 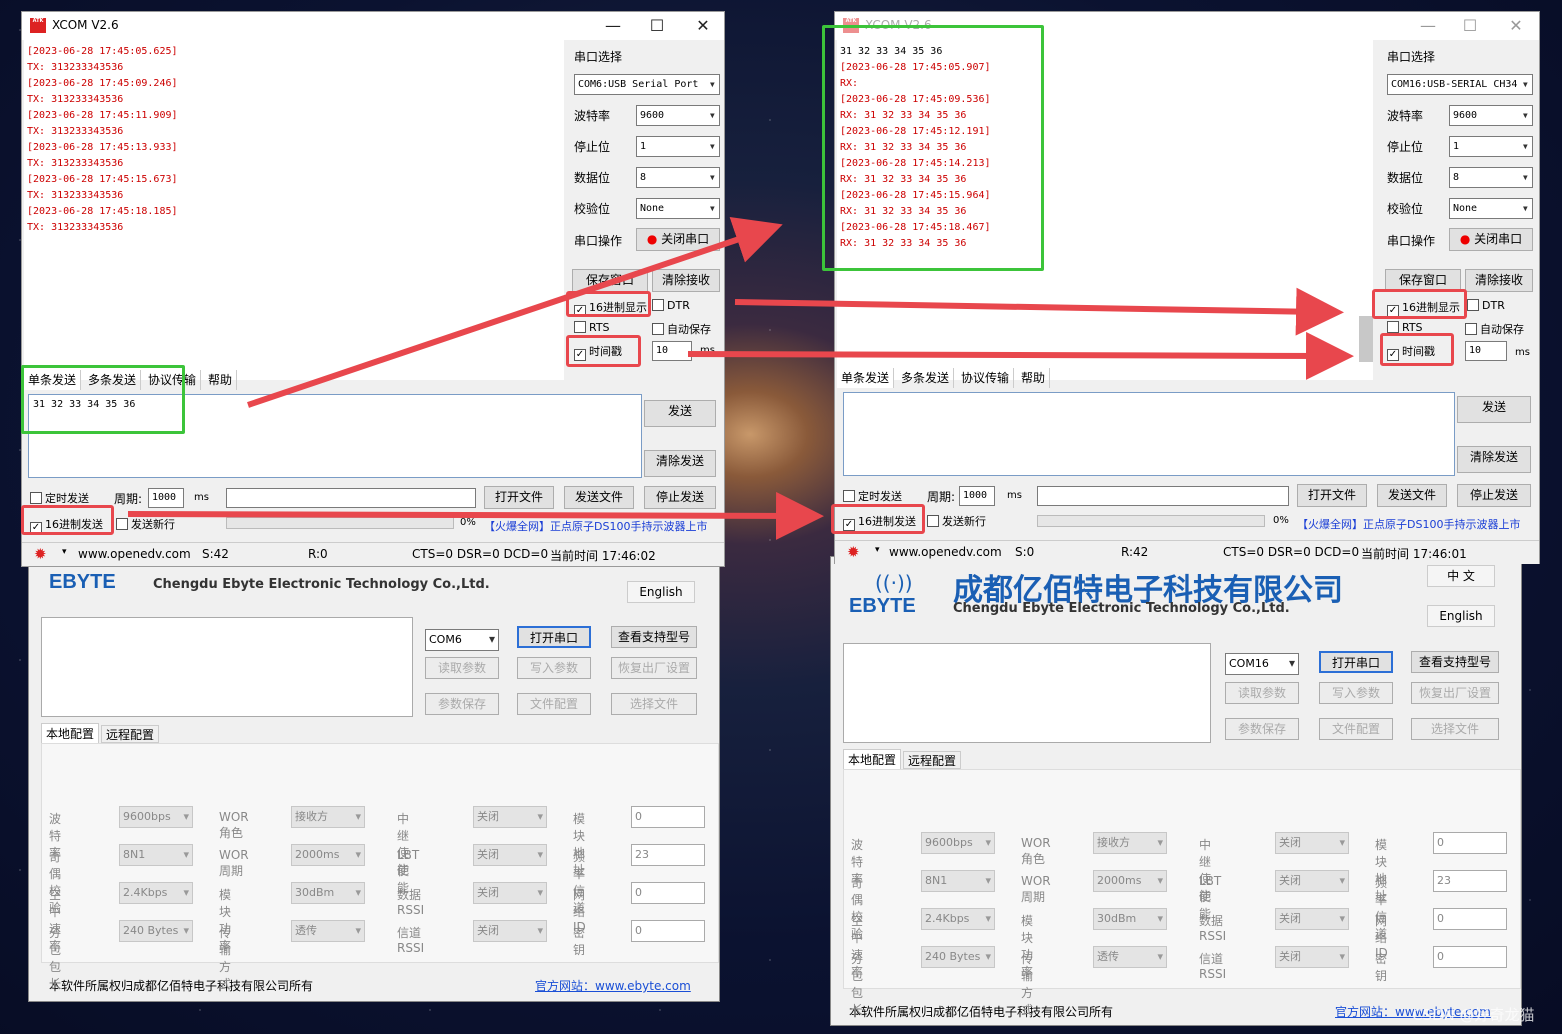 What do you see at coordinates (1039, 311) in the screenshot?
I see `arrow-hex-display` at bounding box center [1039, 311].